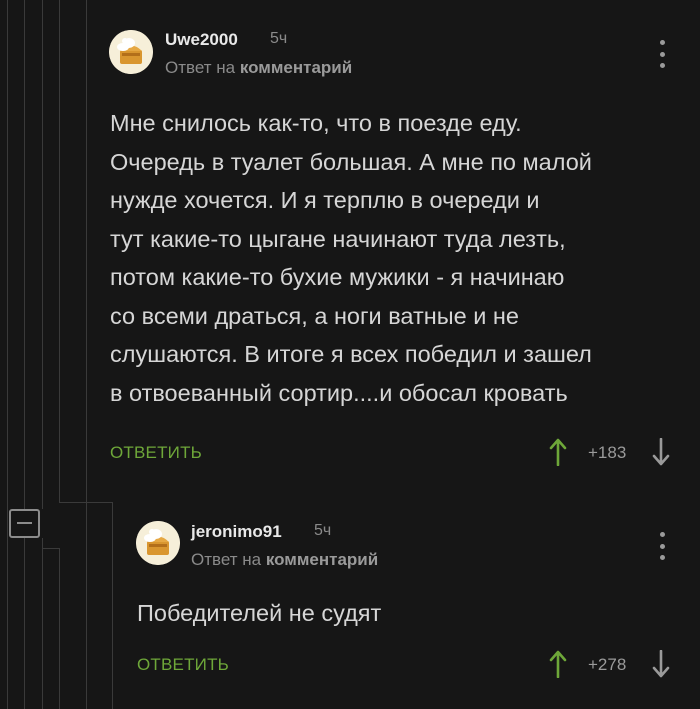 This screenshot has height=709, width=700. Describe the element at coordinates (42, 254) in the screenshot. I see `thread-line-middle-top` at that location.